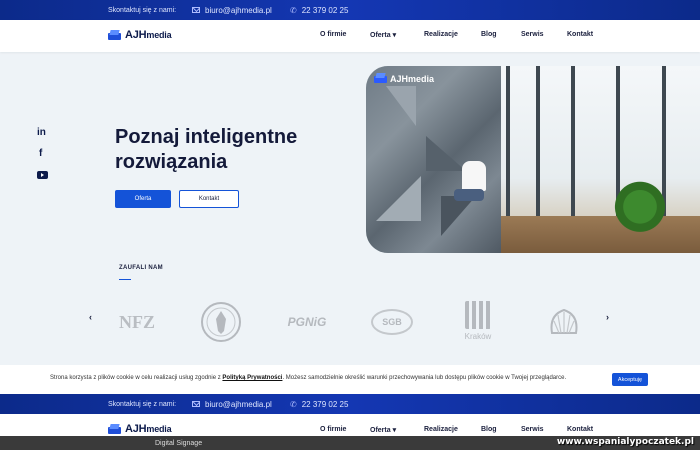 This screenshot has height=450, width=700. What do you see at coordinates (630, 379) in the screenshot?
I see `cookie-accept-button: Akceptuję` at bounding box center [630, 379].